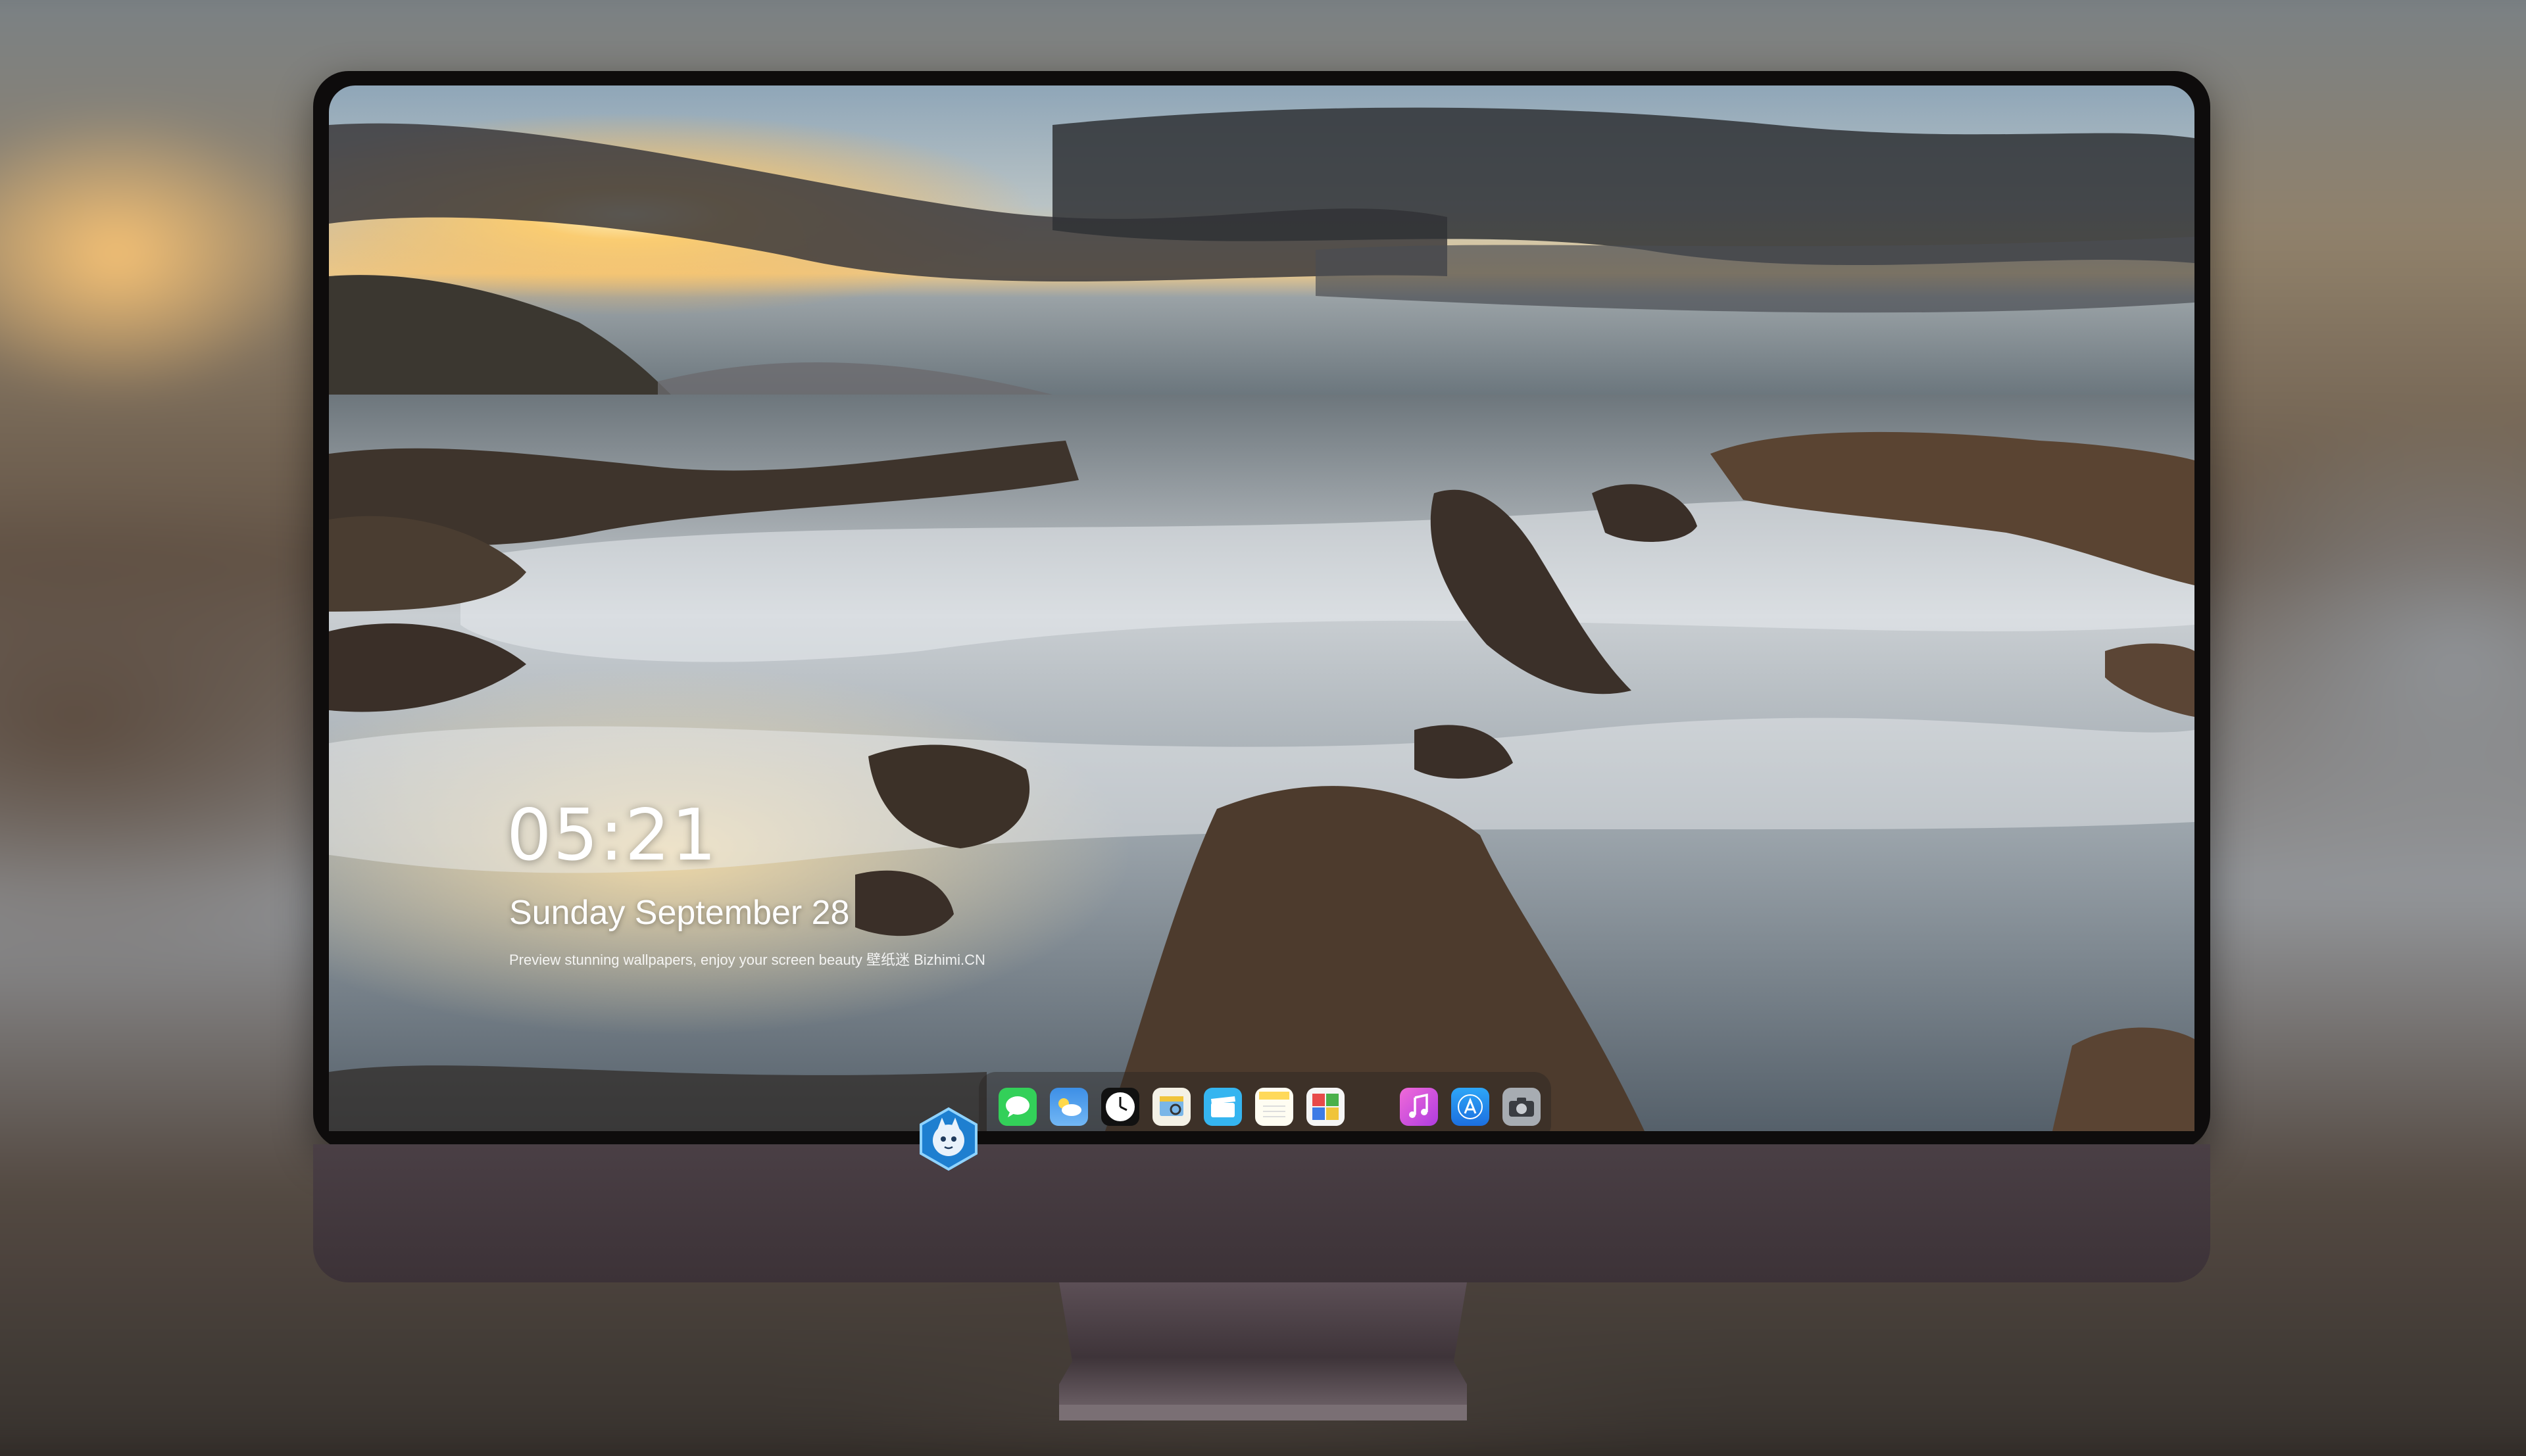 This screenshot has height=1456, width=2526. Describe the element at coordinates (612, 835) in the screenshot. I see `lock-screen-time: 05:21` at that location.